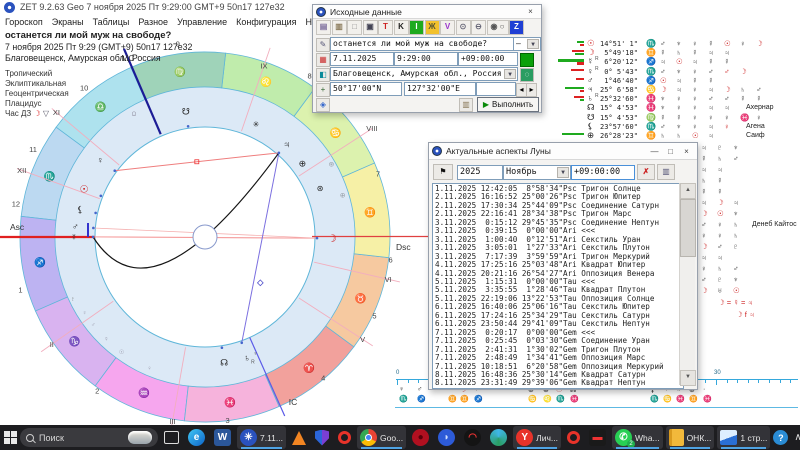 The height and width of the screenshot is (450, 800). I want to click on planet-hour: Час ДЗ ☽ ▽, so click(27, 113).